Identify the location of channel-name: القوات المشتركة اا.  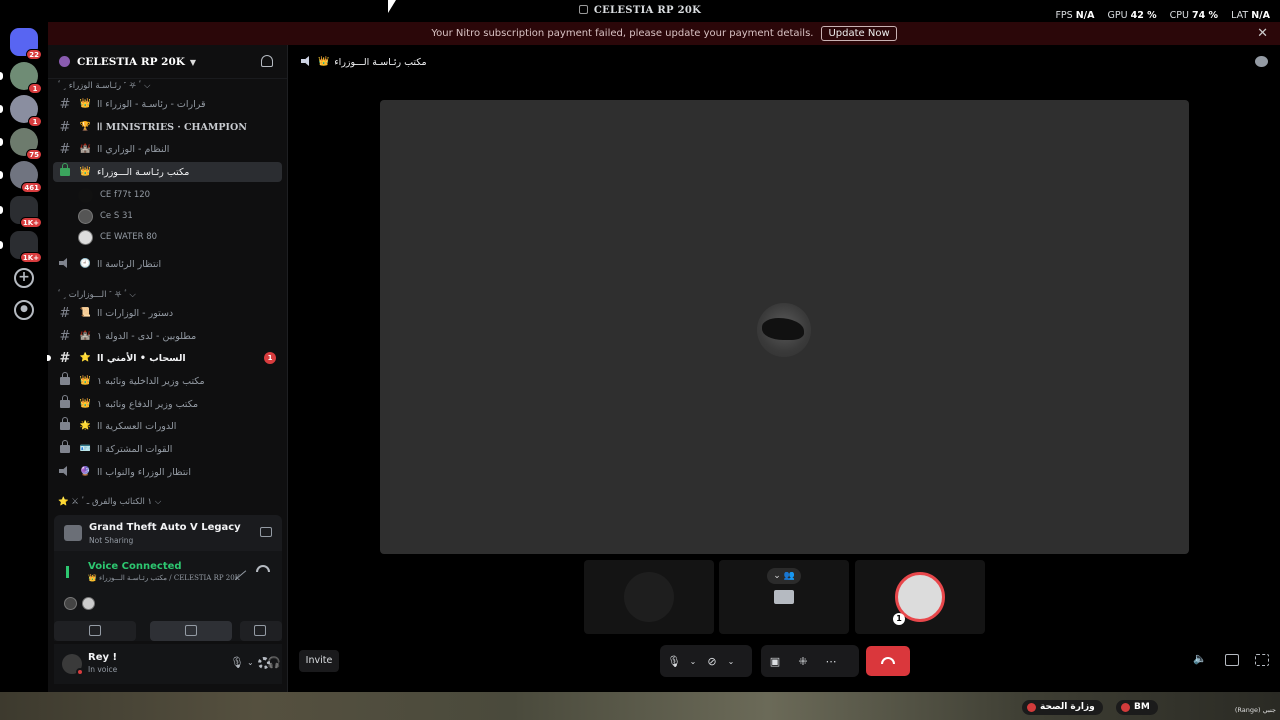
(135, 449).